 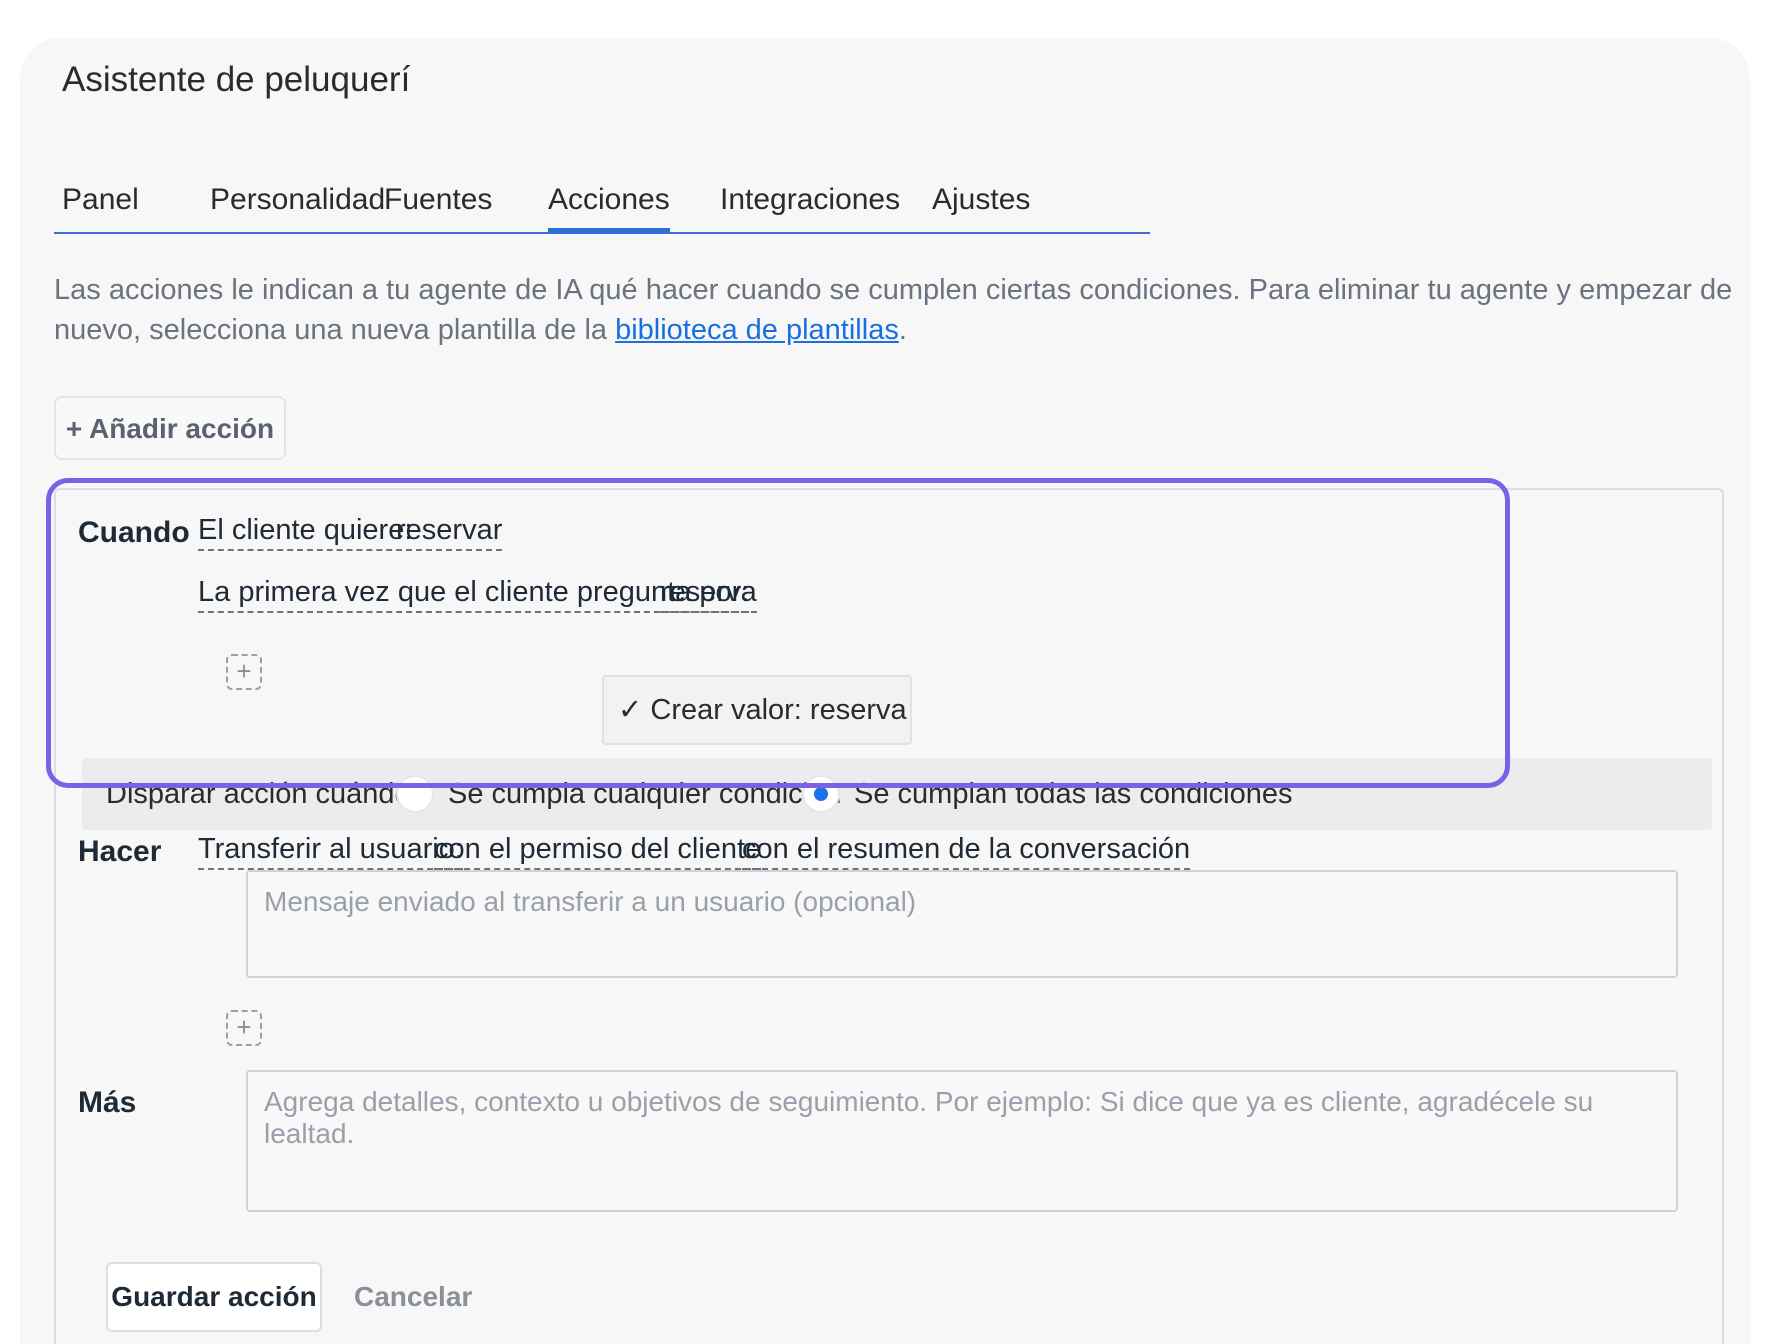 I want to click on tab-personalidad: Personalidad, so click(x=297, y=200).